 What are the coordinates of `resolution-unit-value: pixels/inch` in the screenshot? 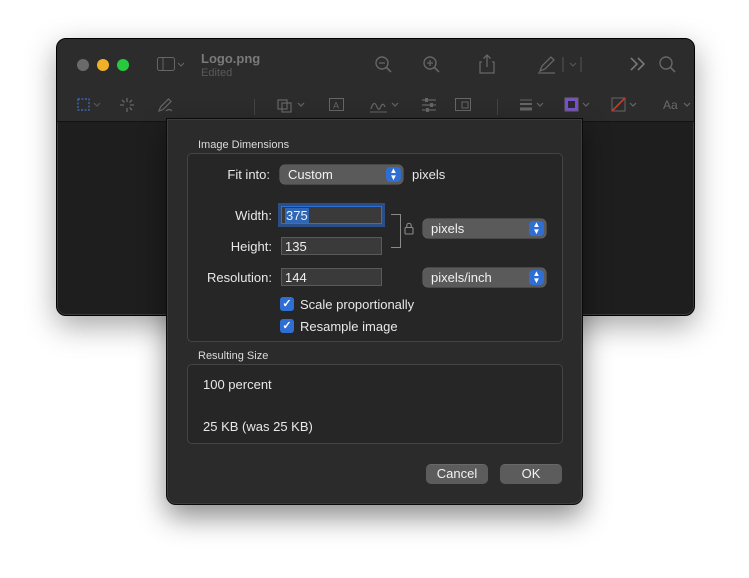 It's located at (461, 277).